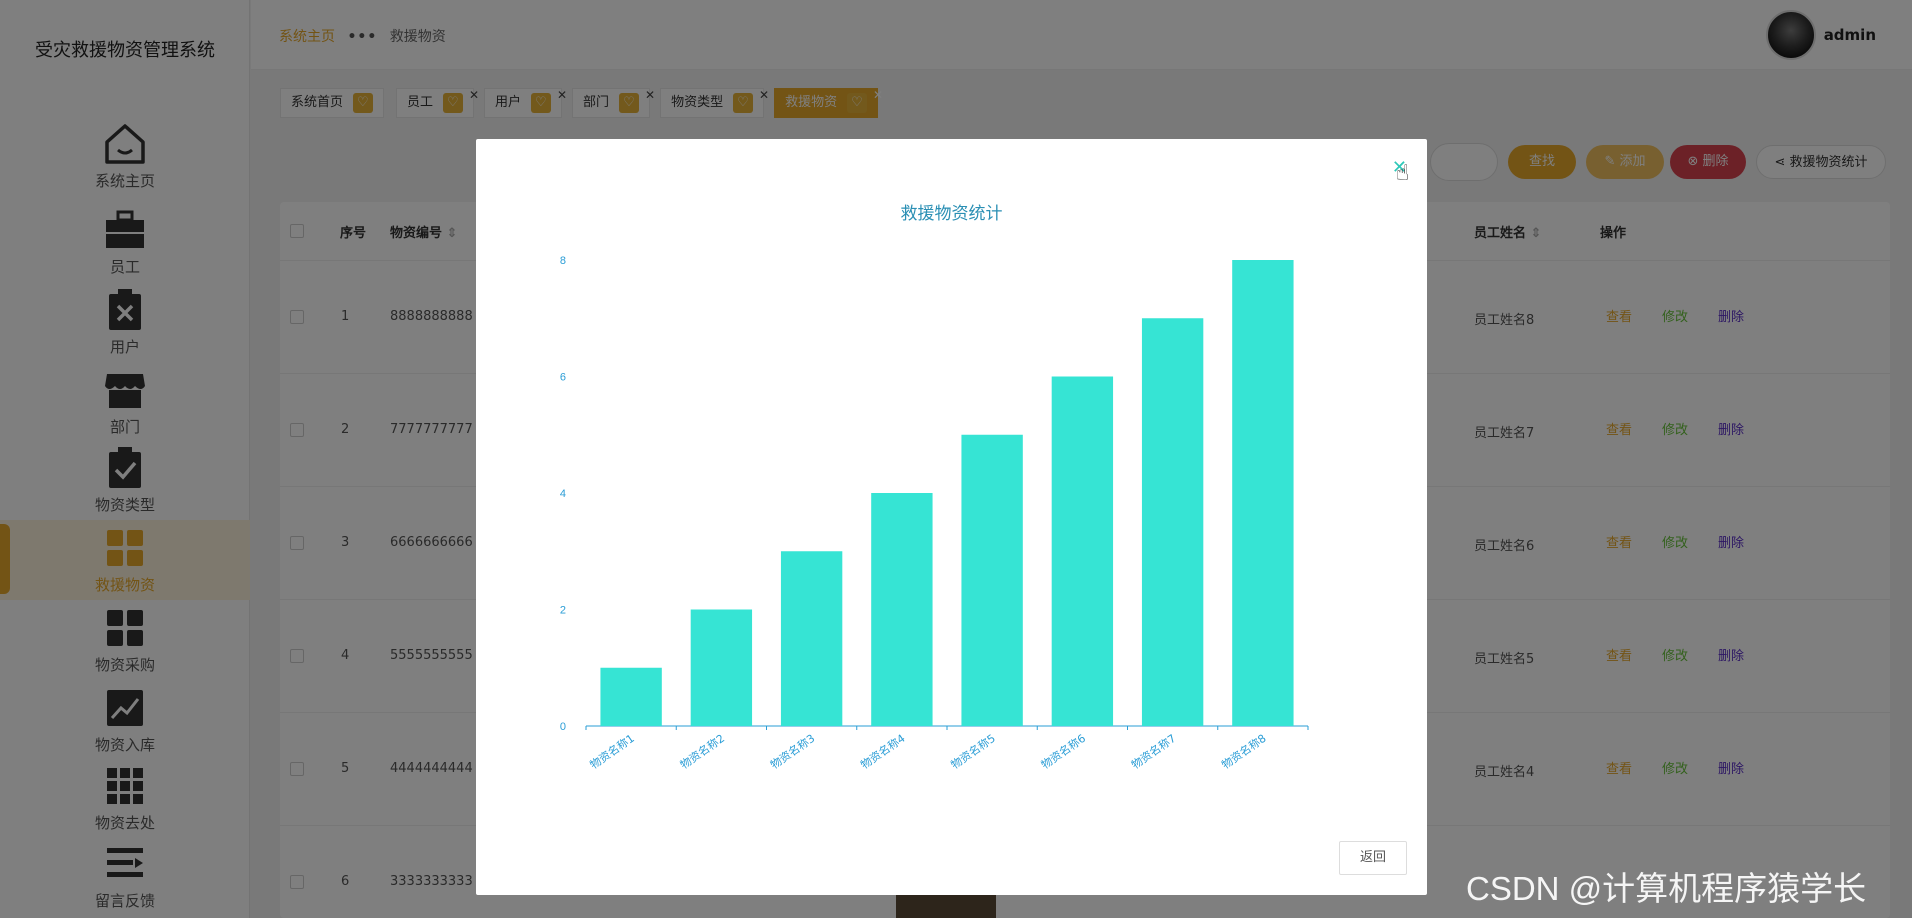  Describe the element at coordinates (1154, 751) in the screenshot. I see `x-tick-label: 物资名称7` at that location.